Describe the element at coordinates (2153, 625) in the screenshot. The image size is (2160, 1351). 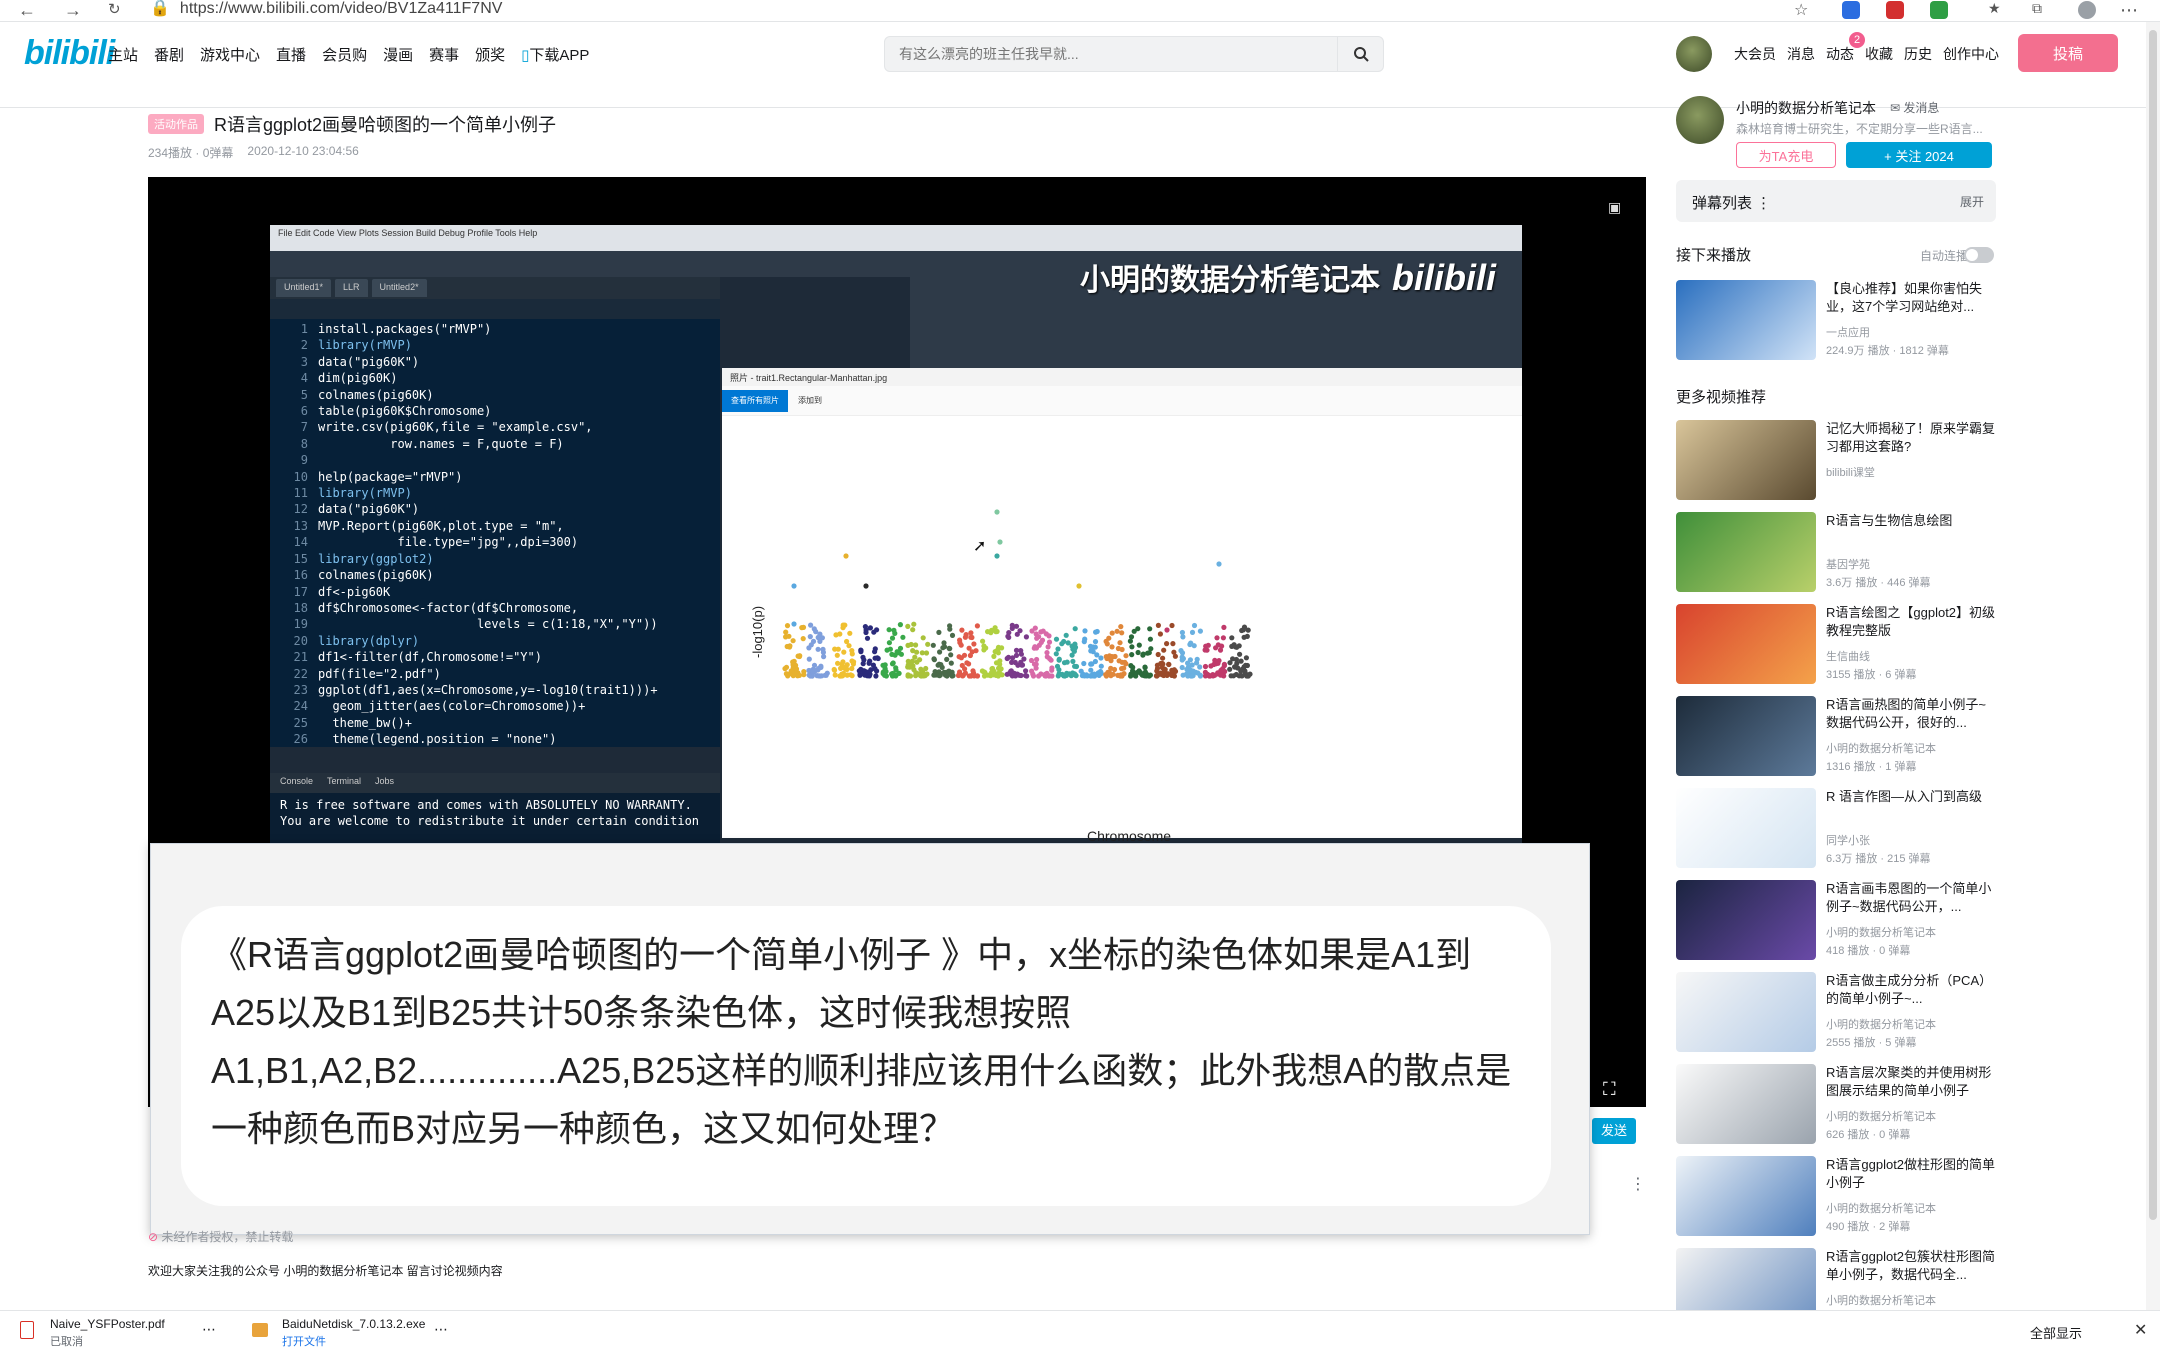
I see `scrollbar-thumb` at that location.